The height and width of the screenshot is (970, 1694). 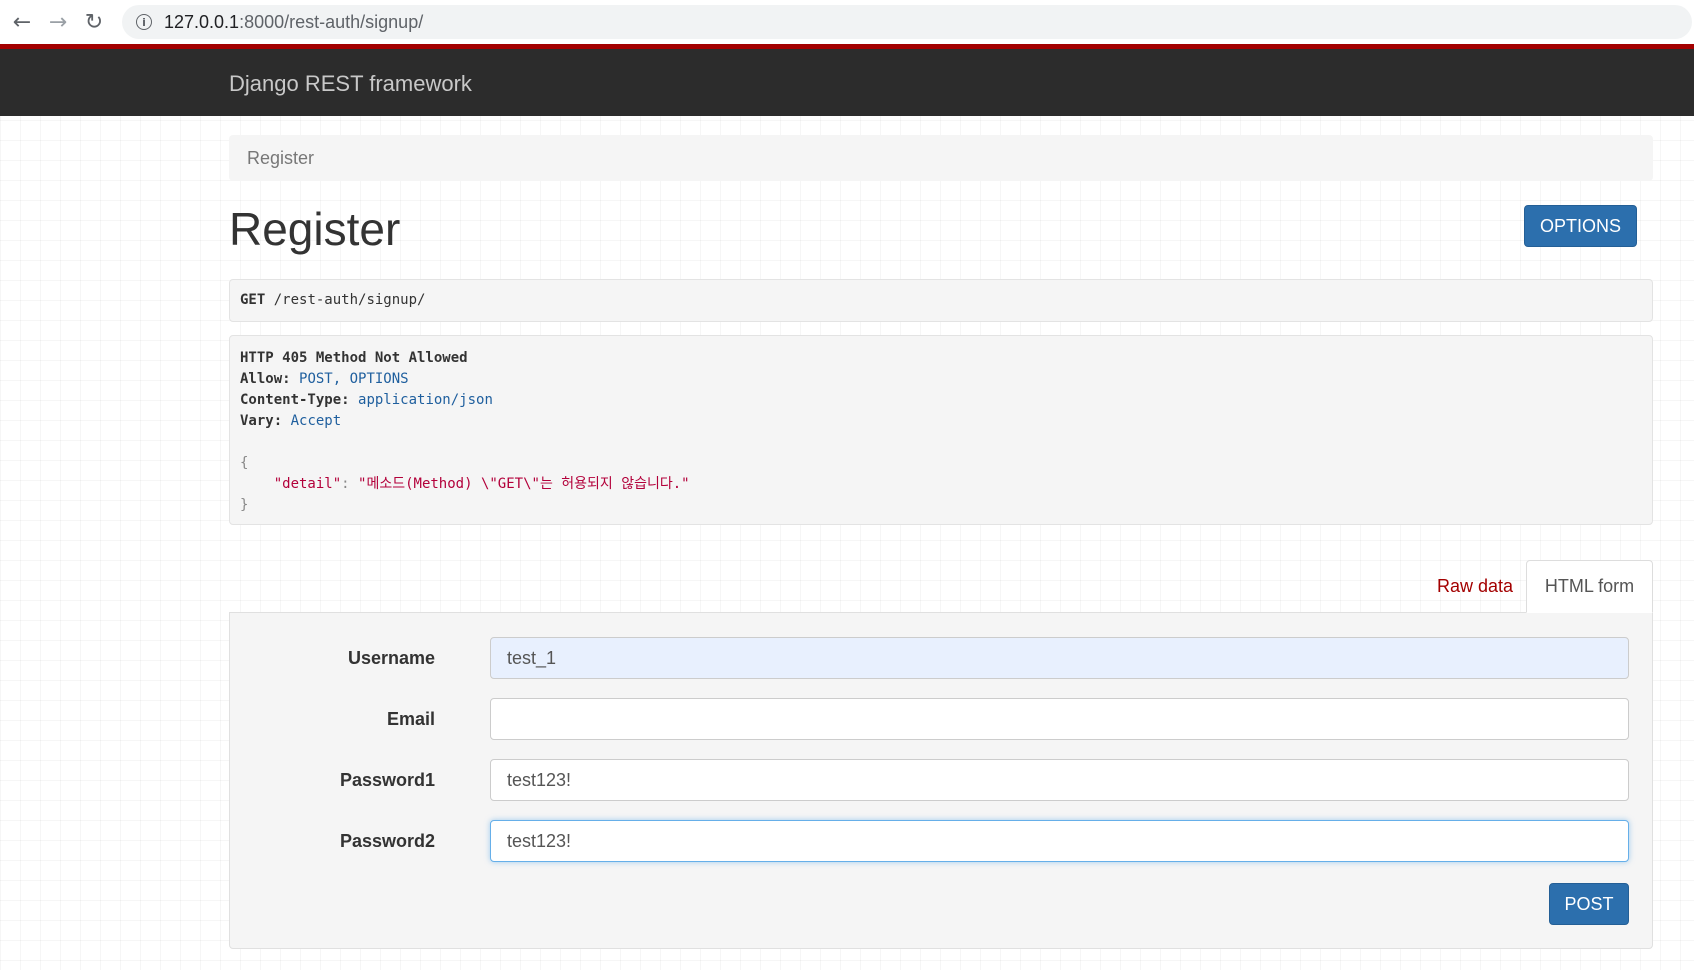 I want to click on request-method: GET, so click(x=253, y=300).